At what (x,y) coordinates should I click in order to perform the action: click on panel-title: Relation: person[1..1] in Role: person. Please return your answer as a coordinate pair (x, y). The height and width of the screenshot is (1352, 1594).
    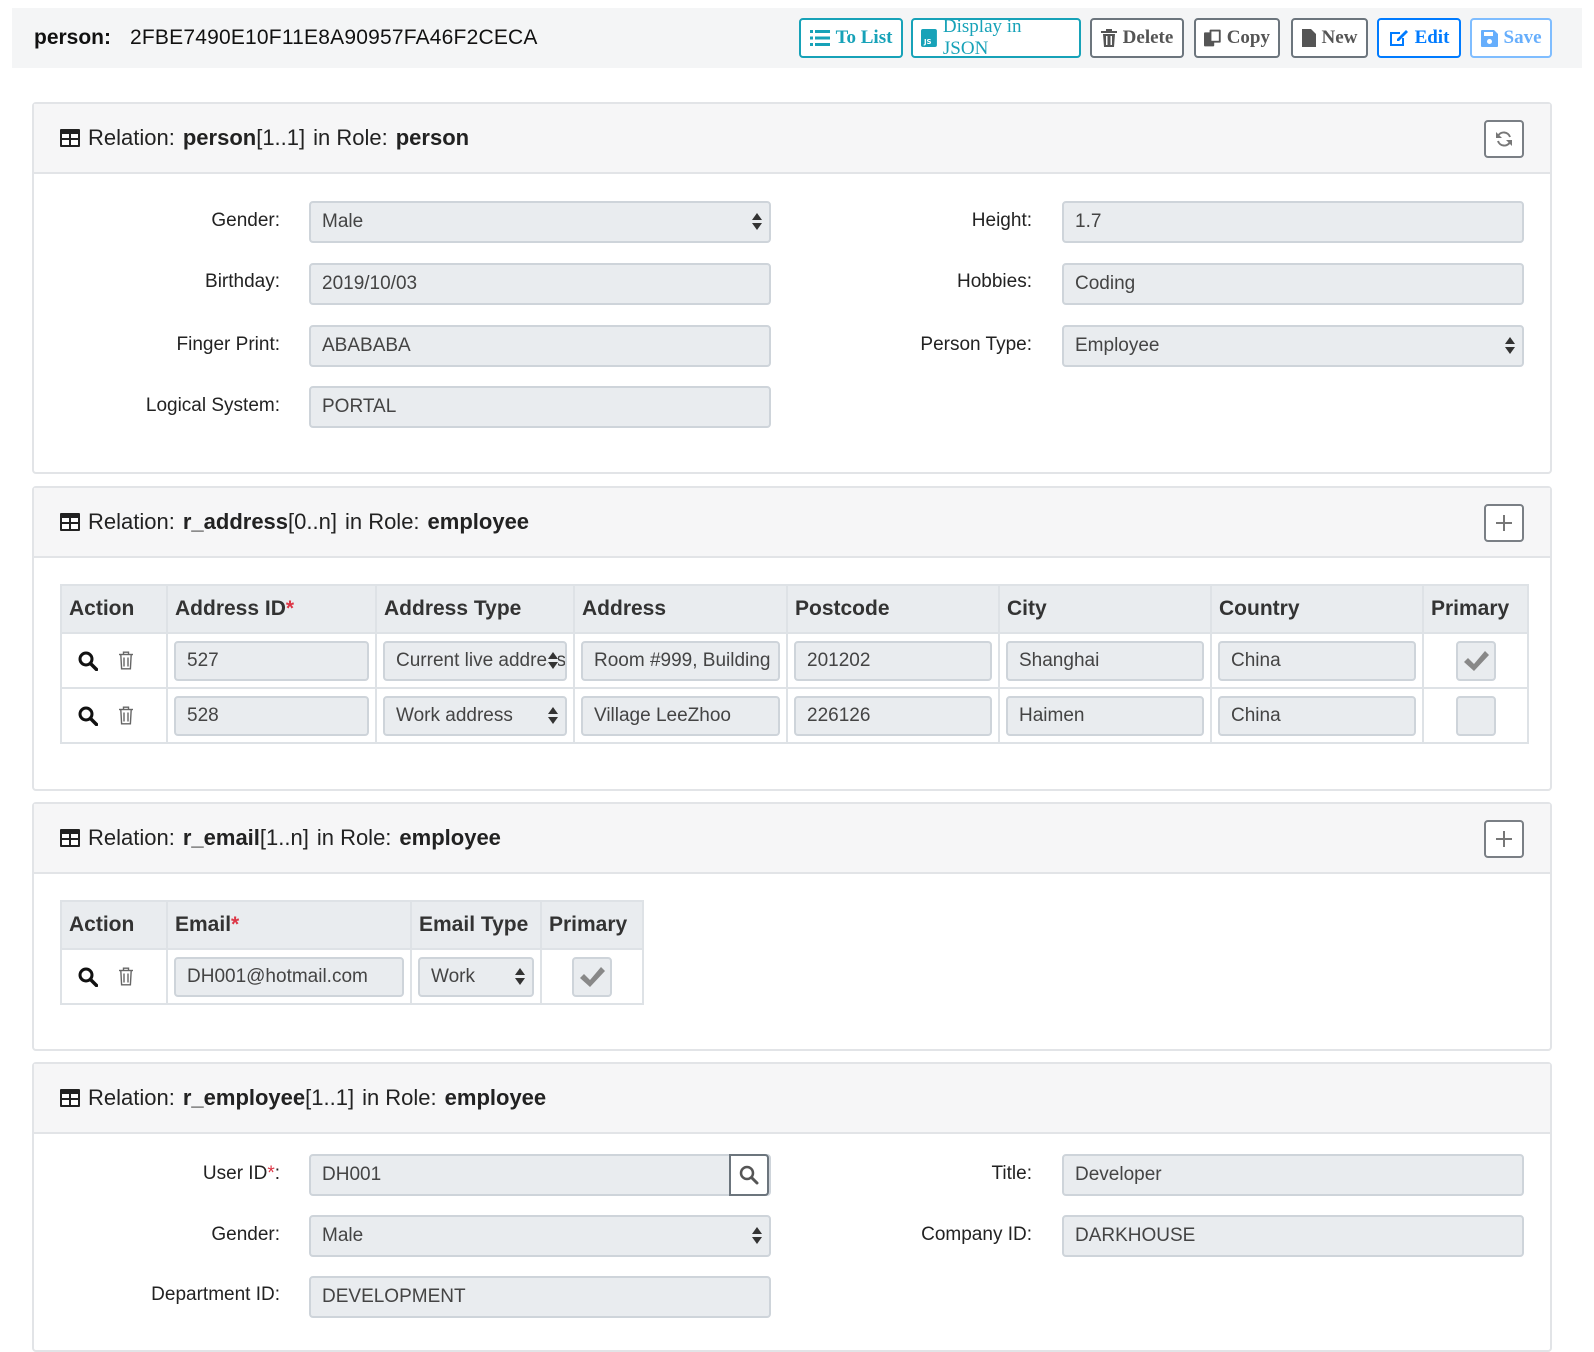
    Looking at the image, I should click on (264, 138).